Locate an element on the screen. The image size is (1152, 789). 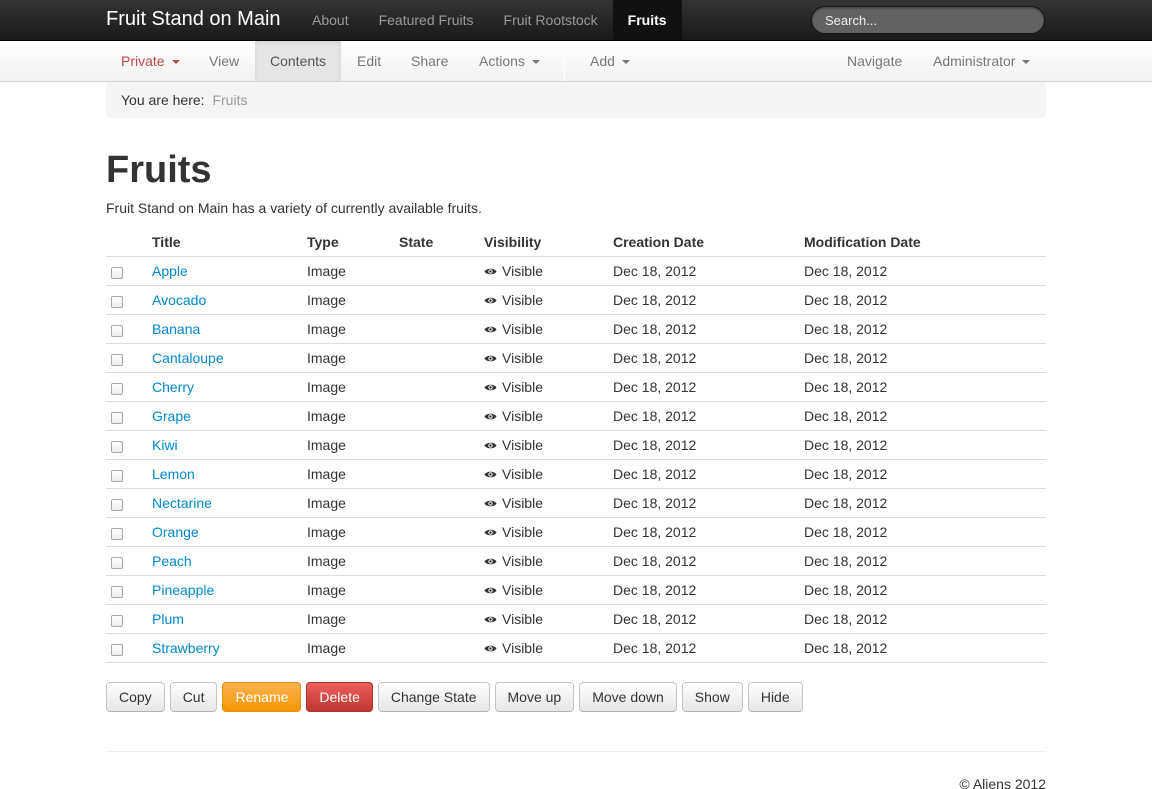
row-title-link: Banana is located at coordinates (176, 329).